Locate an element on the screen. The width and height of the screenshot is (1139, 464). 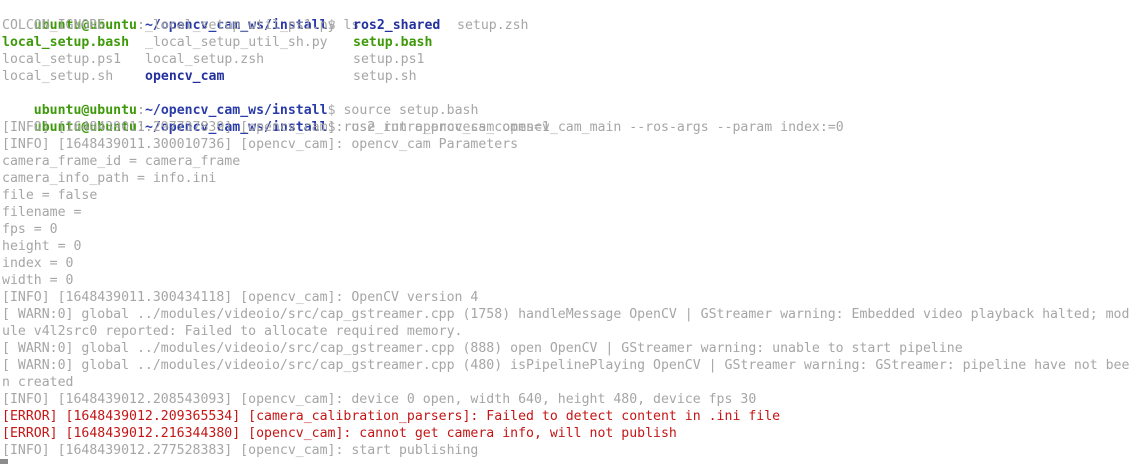
ls-entry-file: local_setup.zsh is located at coordinates (205, 59).